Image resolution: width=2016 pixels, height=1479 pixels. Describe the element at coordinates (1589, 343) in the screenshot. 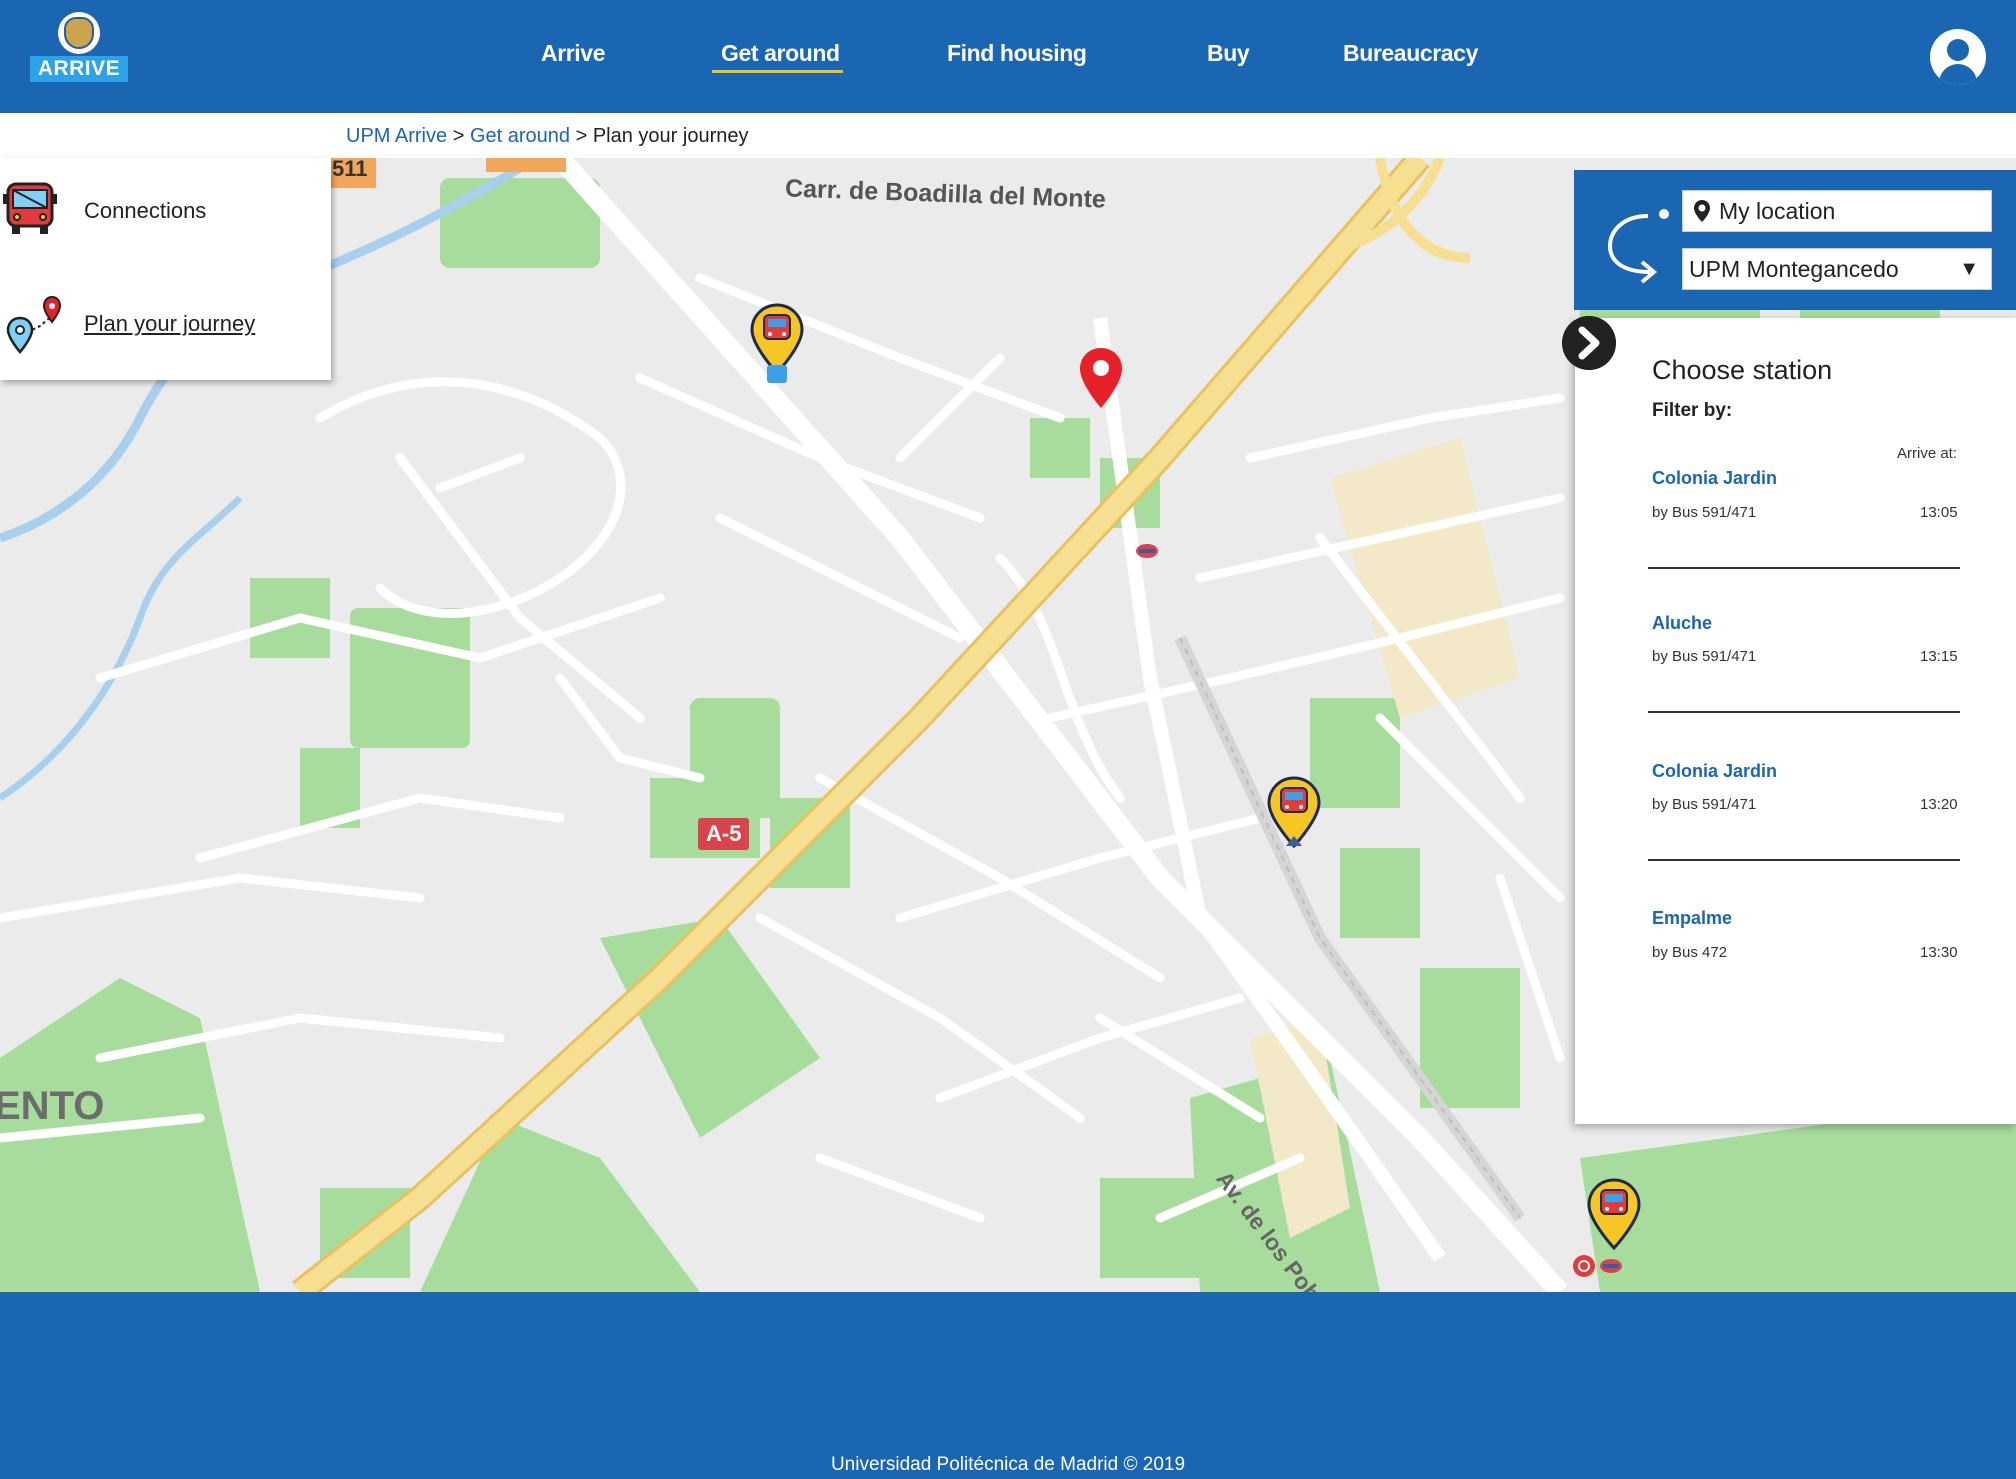

I see `chevron-right-icon` at that location.